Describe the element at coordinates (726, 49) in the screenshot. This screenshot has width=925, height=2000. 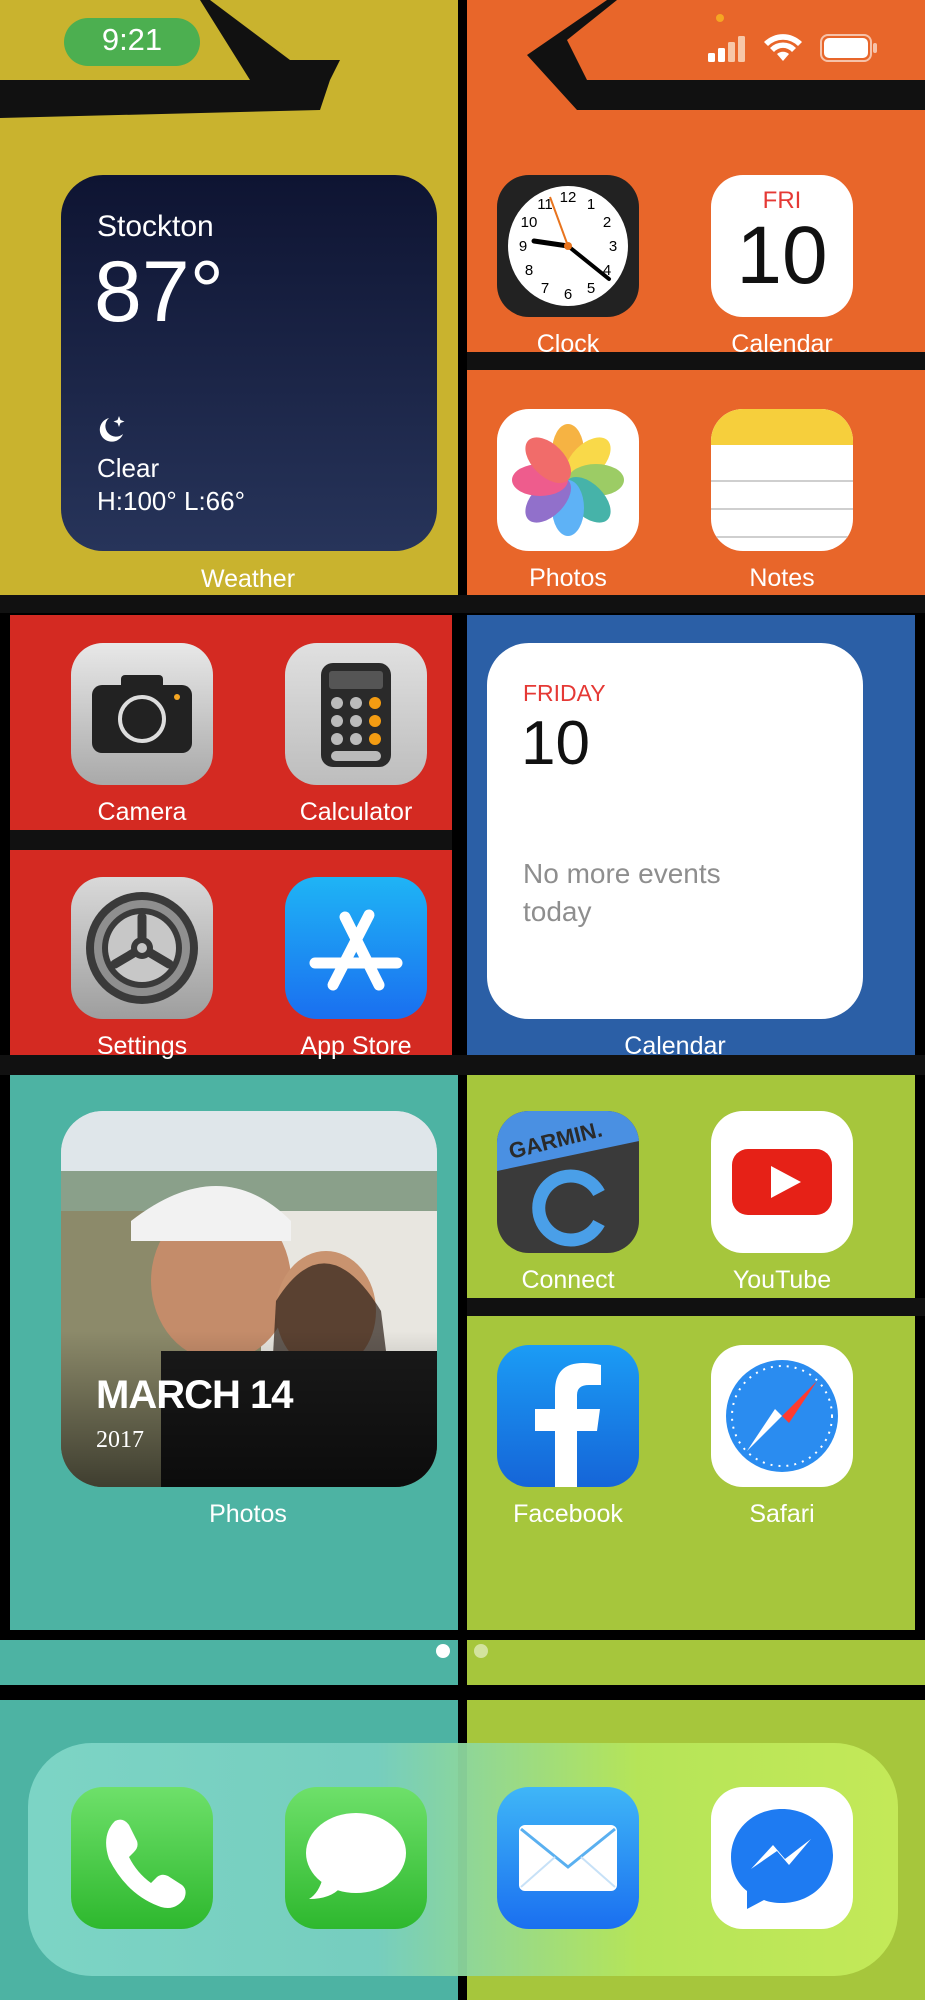
I see `signal-icon` at that location.